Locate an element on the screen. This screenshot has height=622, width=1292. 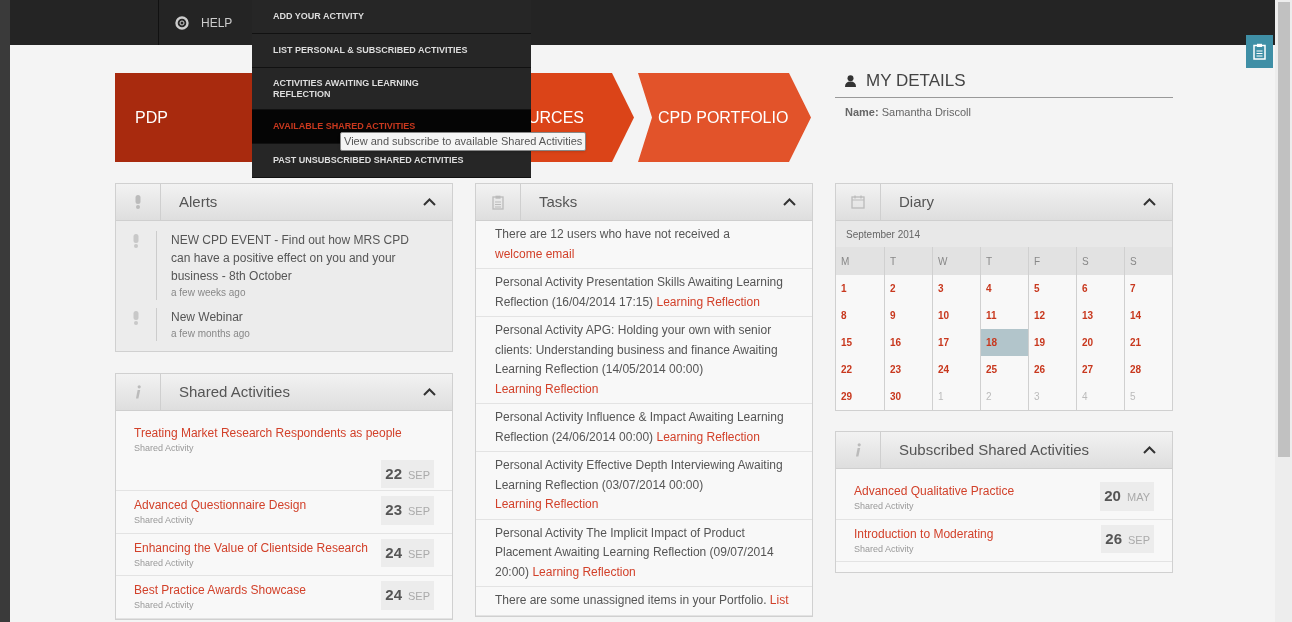
task-text: Personal Activity Presentation Skills Awaiting Learning Reflection (16/04/2014 17:15) Learning Reflection is located at coordinates (639, 292).